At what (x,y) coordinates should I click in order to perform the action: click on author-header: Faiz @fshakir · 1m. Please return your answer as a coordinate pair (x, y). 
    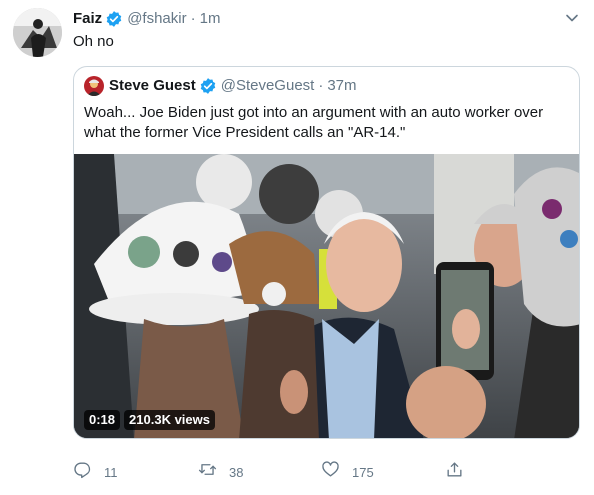
    Looking at the image, I should click on (146, 19).